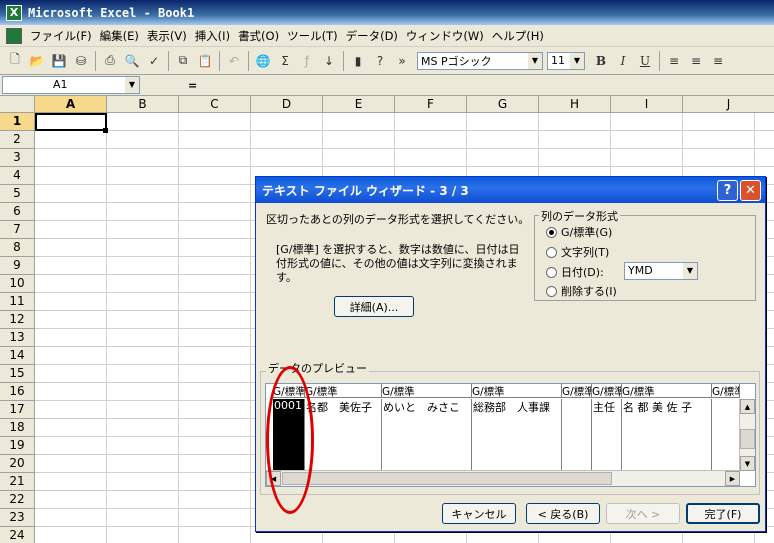  Describe the element at coordinates (183, 61) in the screenshot. I see `copy-icon: ⧉` at that location.